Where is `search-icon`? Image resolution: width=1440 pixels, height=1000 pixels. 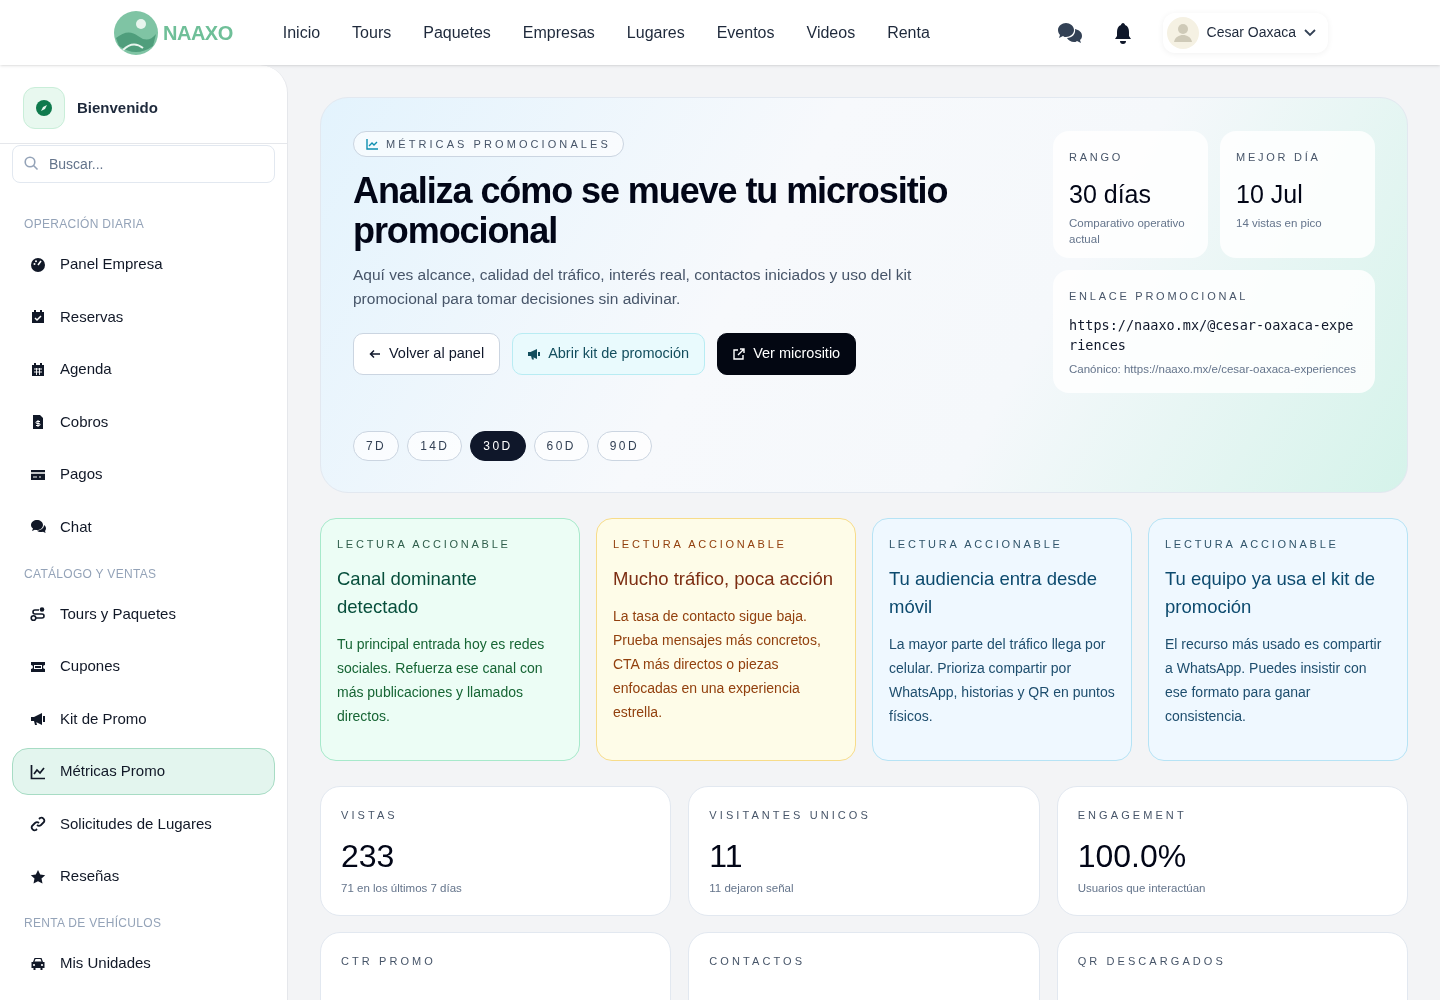
search-icon is located at coordinates (31, 163).